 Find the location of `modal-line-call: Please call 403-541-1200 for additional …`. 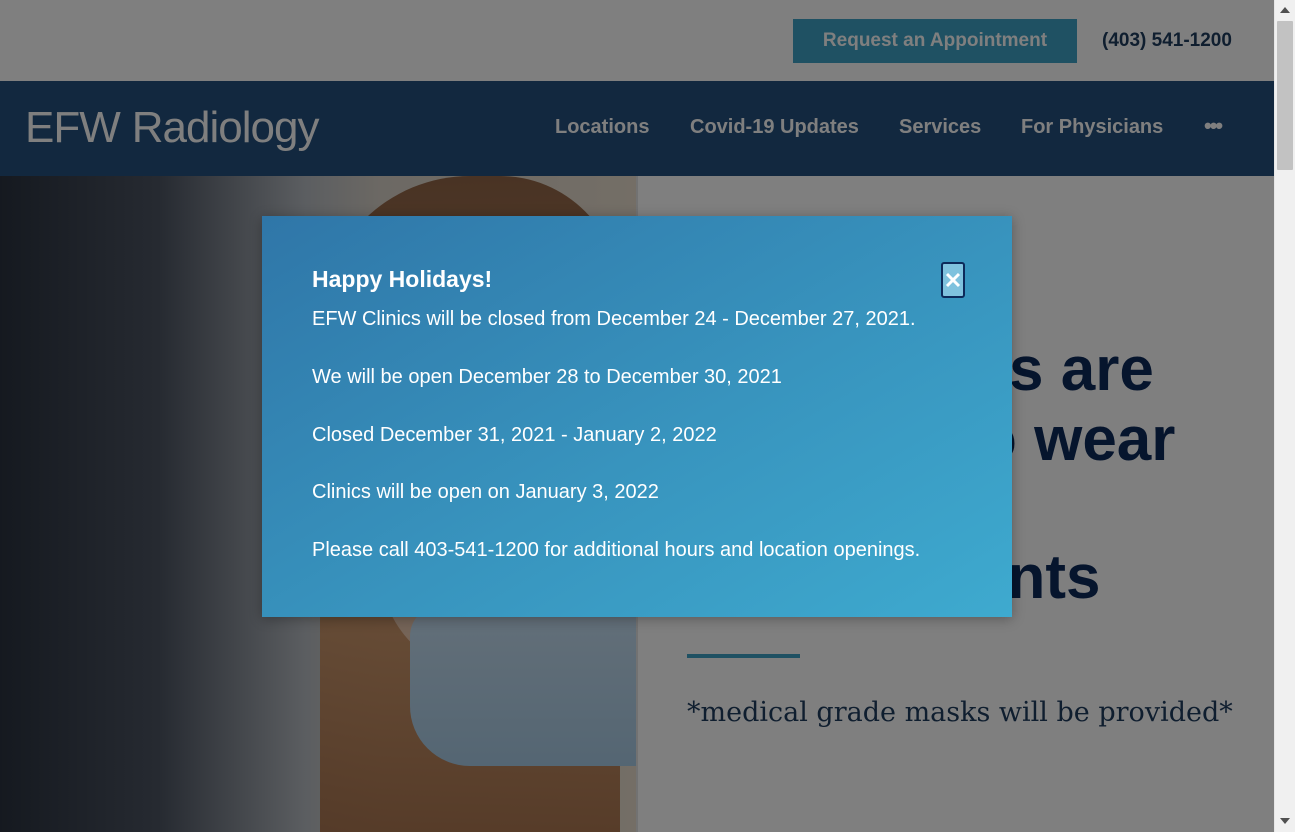

modal-line-call: Please call 403-541-1200 for additional … is located at coordinates (616, 550).